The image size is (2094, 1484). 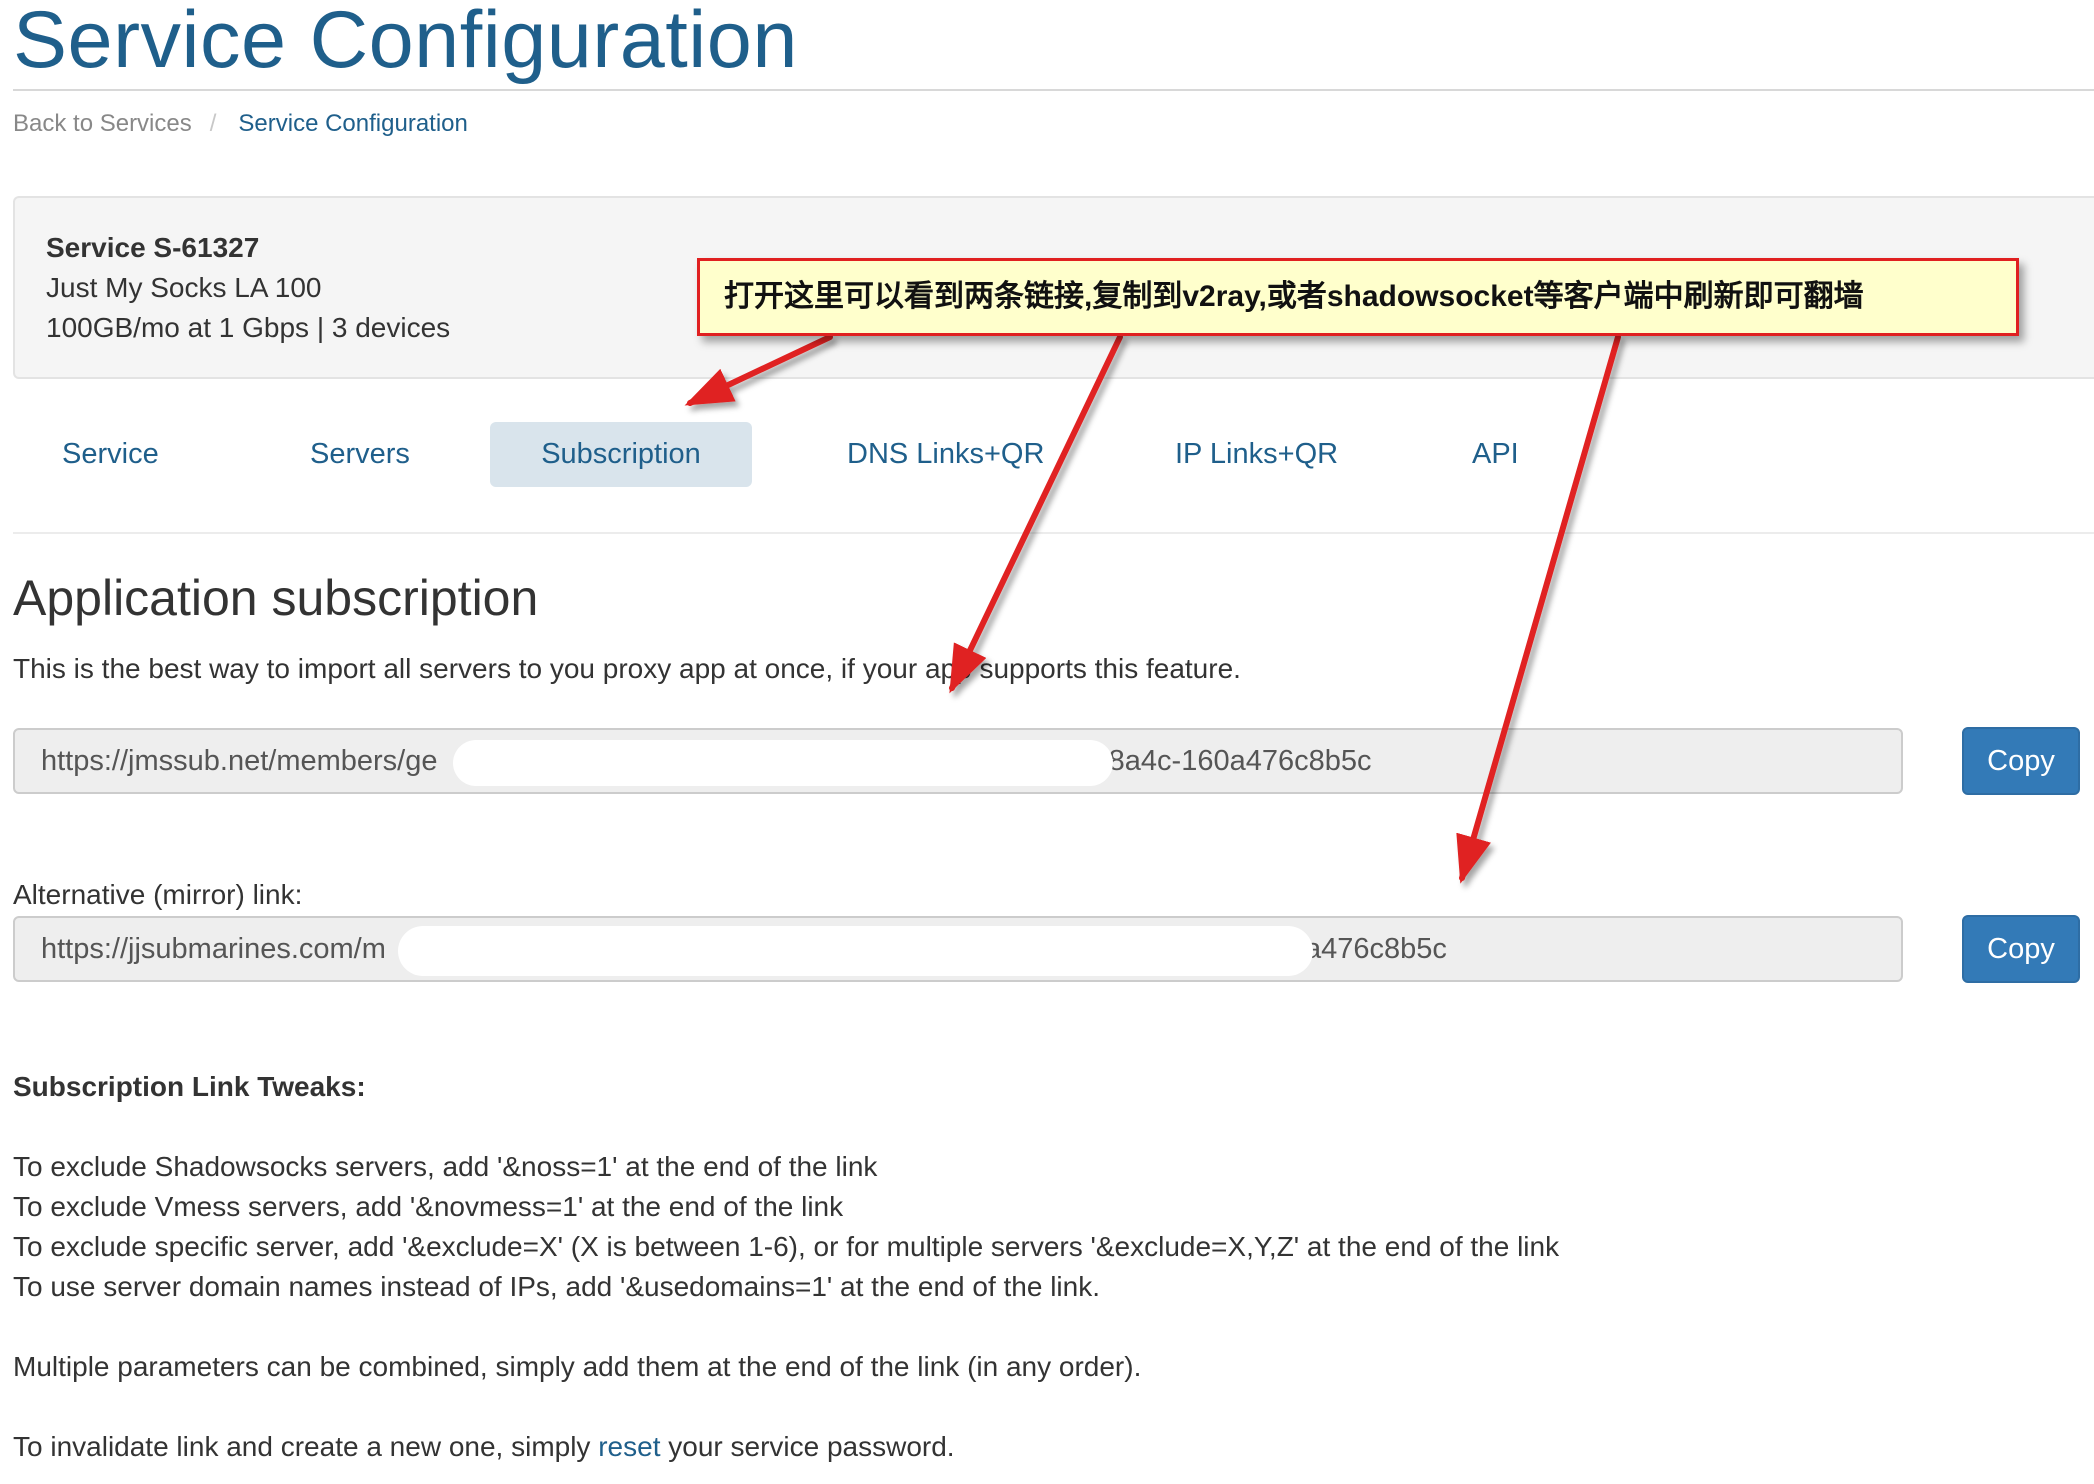 I want to click on arrow-to-subscription-link, so click(x=1036, y=514).